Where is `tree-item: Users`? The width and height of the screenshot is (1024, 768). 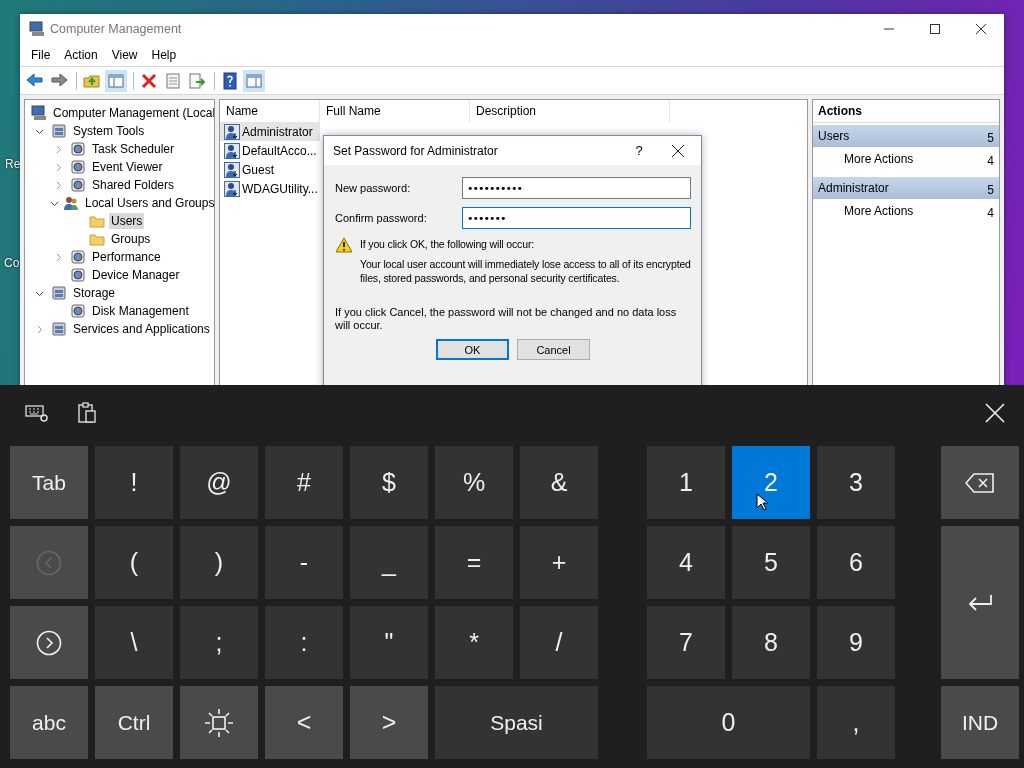 tree-item: Users is located at coordinates (127, 221).